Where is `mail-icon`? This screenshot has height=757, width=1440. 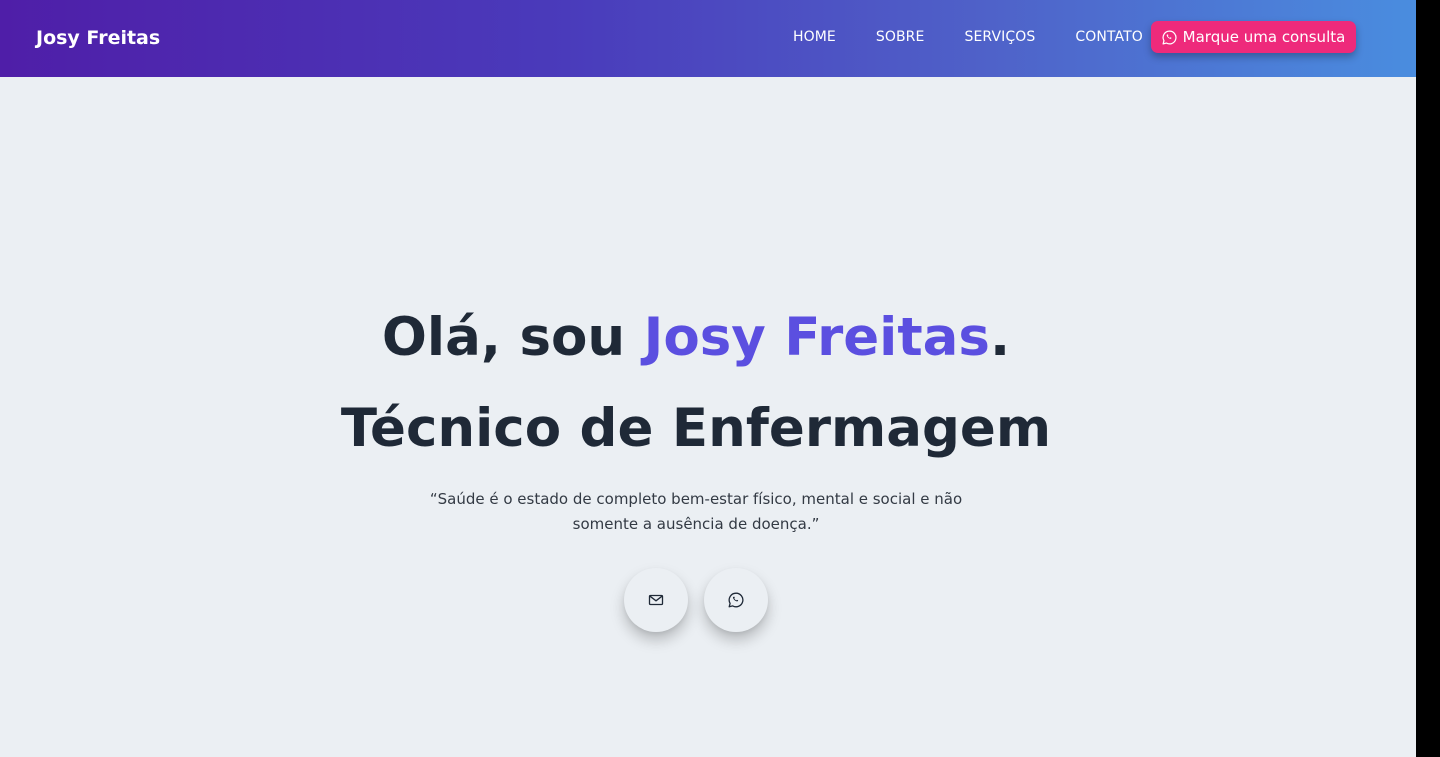 mail-icon is located at coordinates (656, 600).